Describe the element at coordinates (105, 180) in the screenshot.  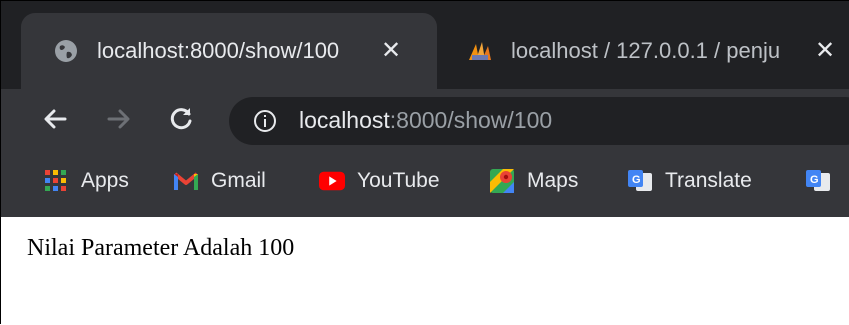
I see `bookmark-label: Apps` at that location.